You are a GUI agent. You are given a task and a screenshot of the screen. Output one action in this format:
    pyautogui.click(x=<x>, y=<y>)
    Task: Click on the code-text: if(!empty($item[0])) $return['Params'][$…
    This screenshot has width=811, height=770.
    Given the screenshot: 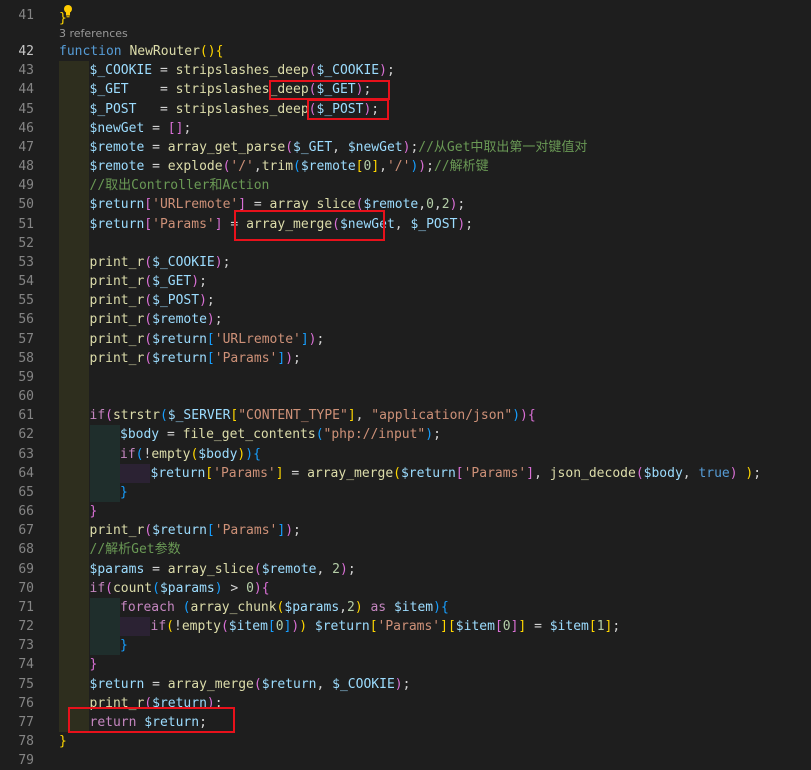 What is the action you would take?
    pyautogui.click(x=386, y=626)
    